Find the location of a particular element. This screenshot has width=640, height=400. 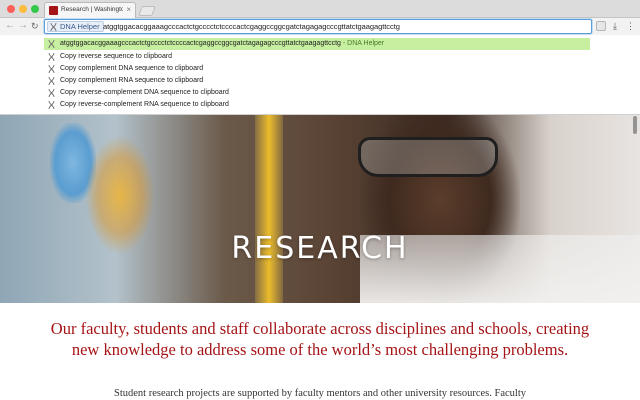

favicon-icon is located at coordinates (53, 10).